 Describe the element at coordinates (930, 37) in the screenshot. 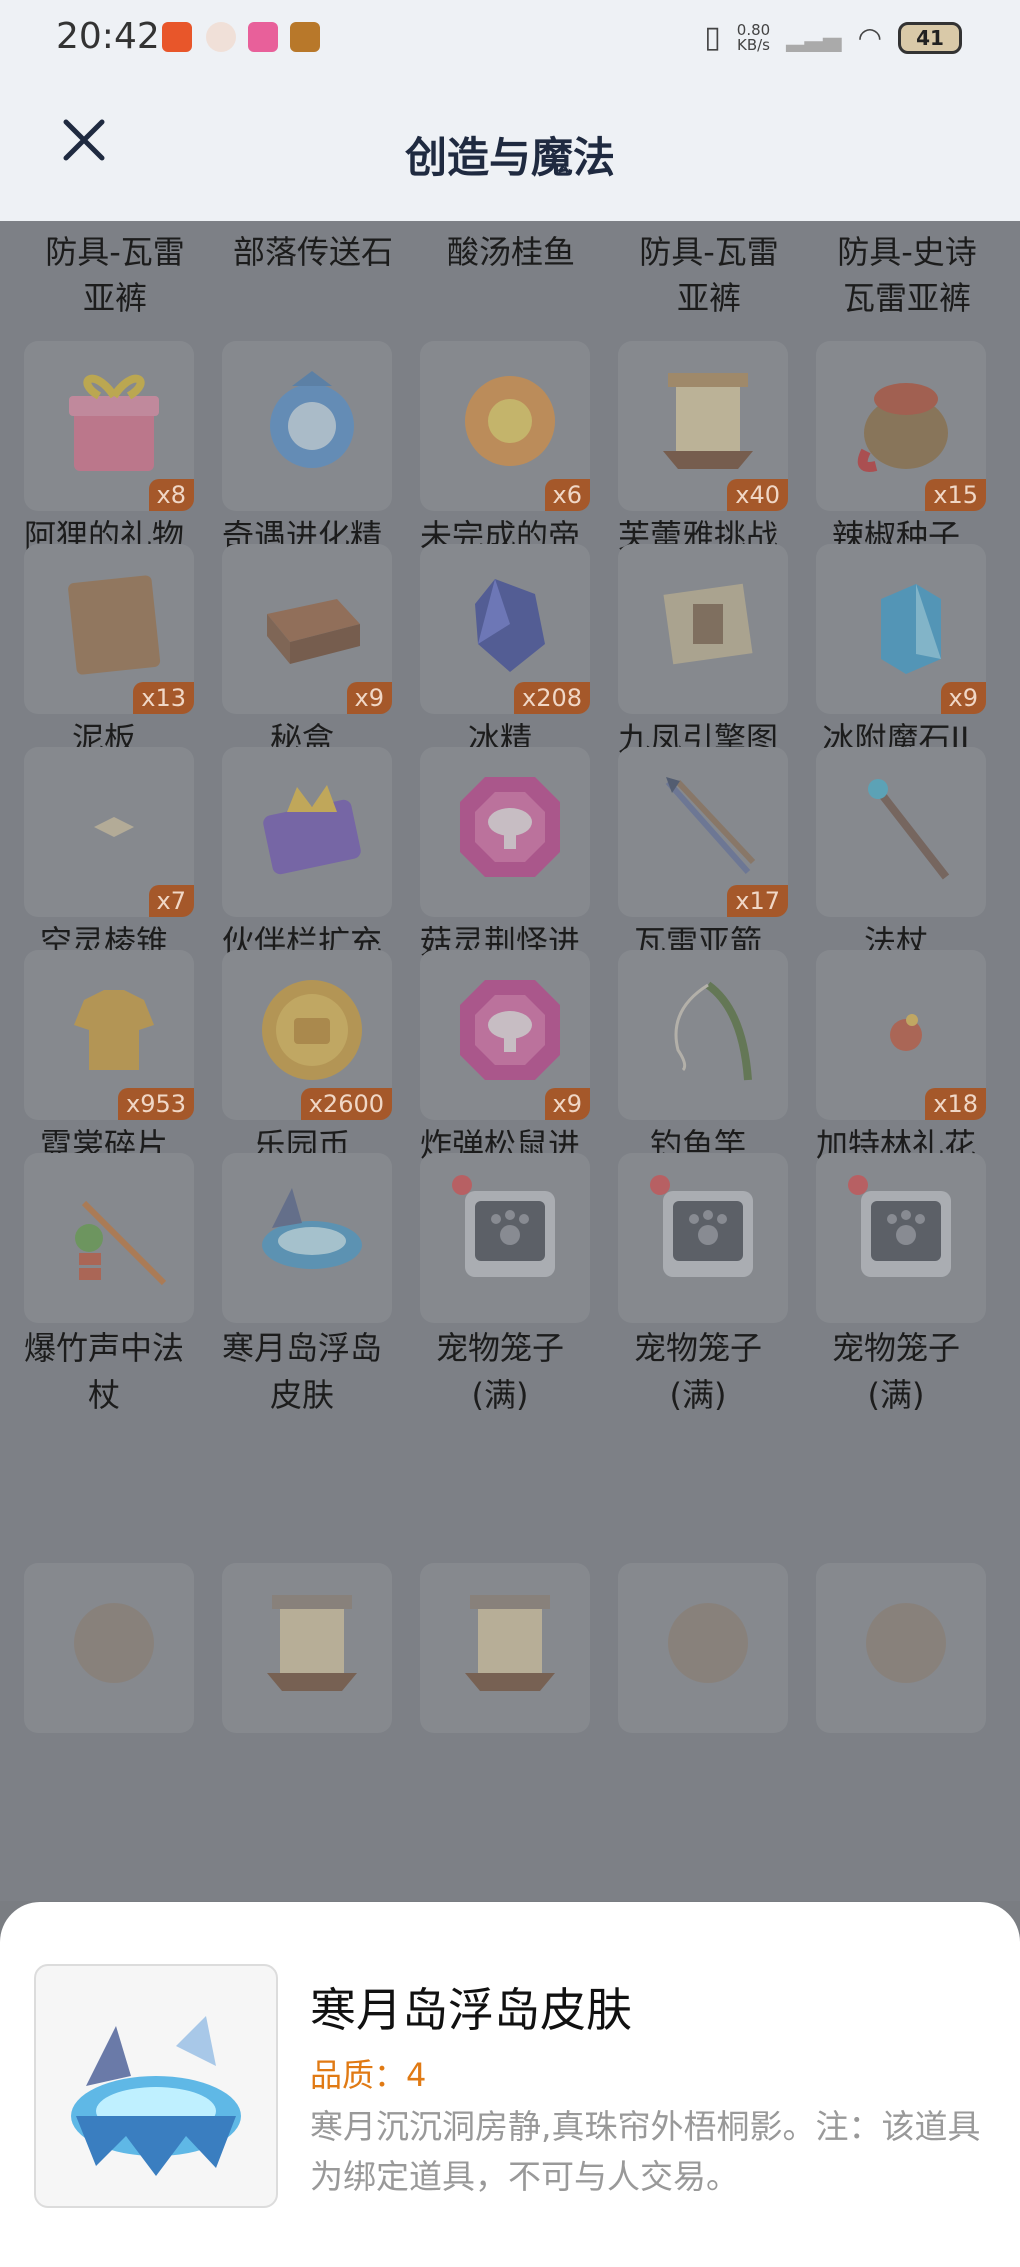

I see `battery-level: 41` at that location.